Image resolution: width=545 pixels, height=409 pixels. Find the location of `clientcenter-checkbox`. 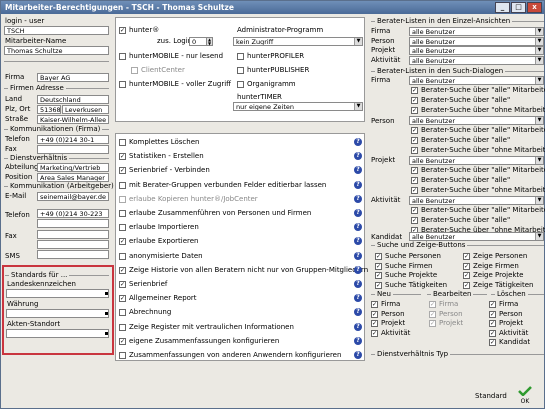

clientcenter-checkbox is located at coordinates (134, 70).